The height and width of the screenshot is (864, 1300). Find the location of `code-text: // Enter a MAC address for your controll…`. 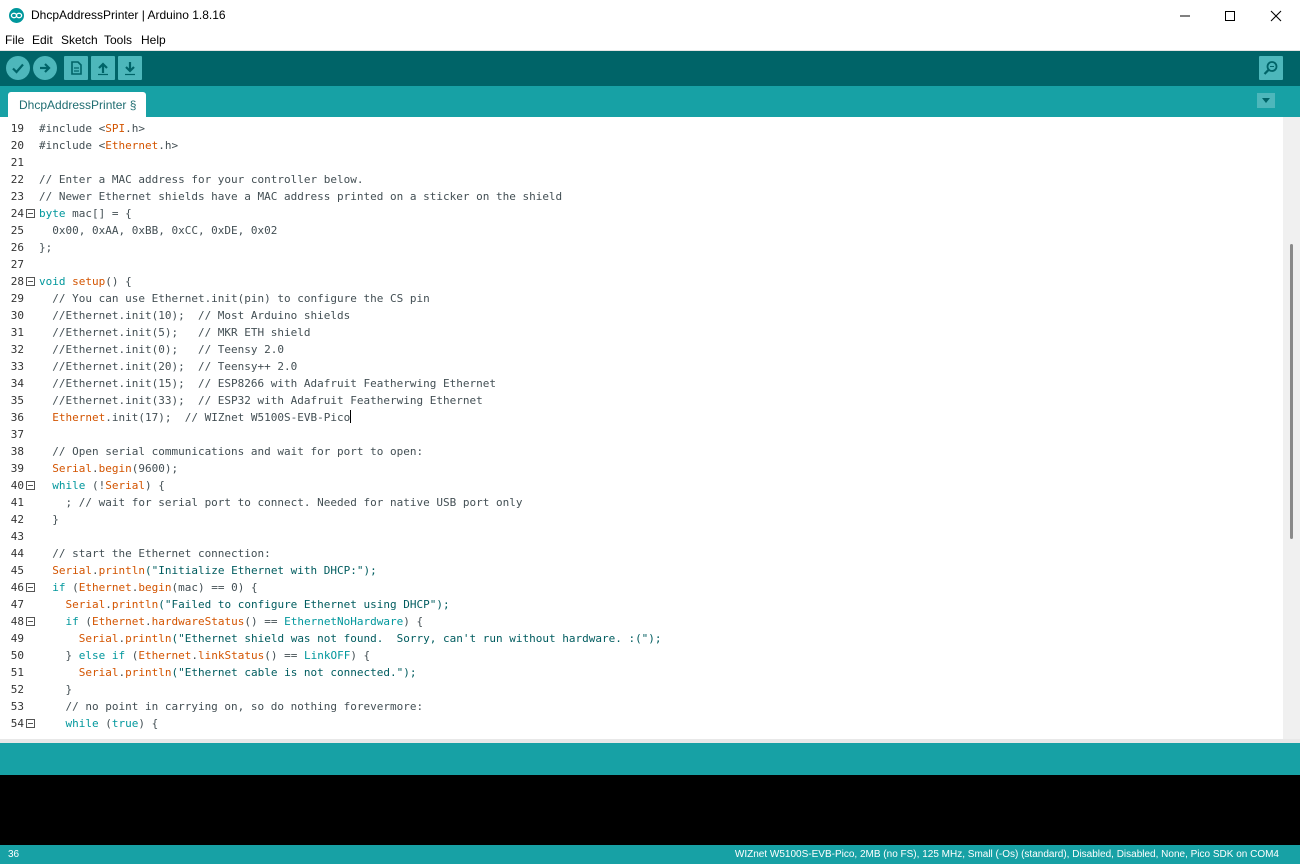

code-text: // Enter a MAC address for your controll… is located at coordinates (201, 179).